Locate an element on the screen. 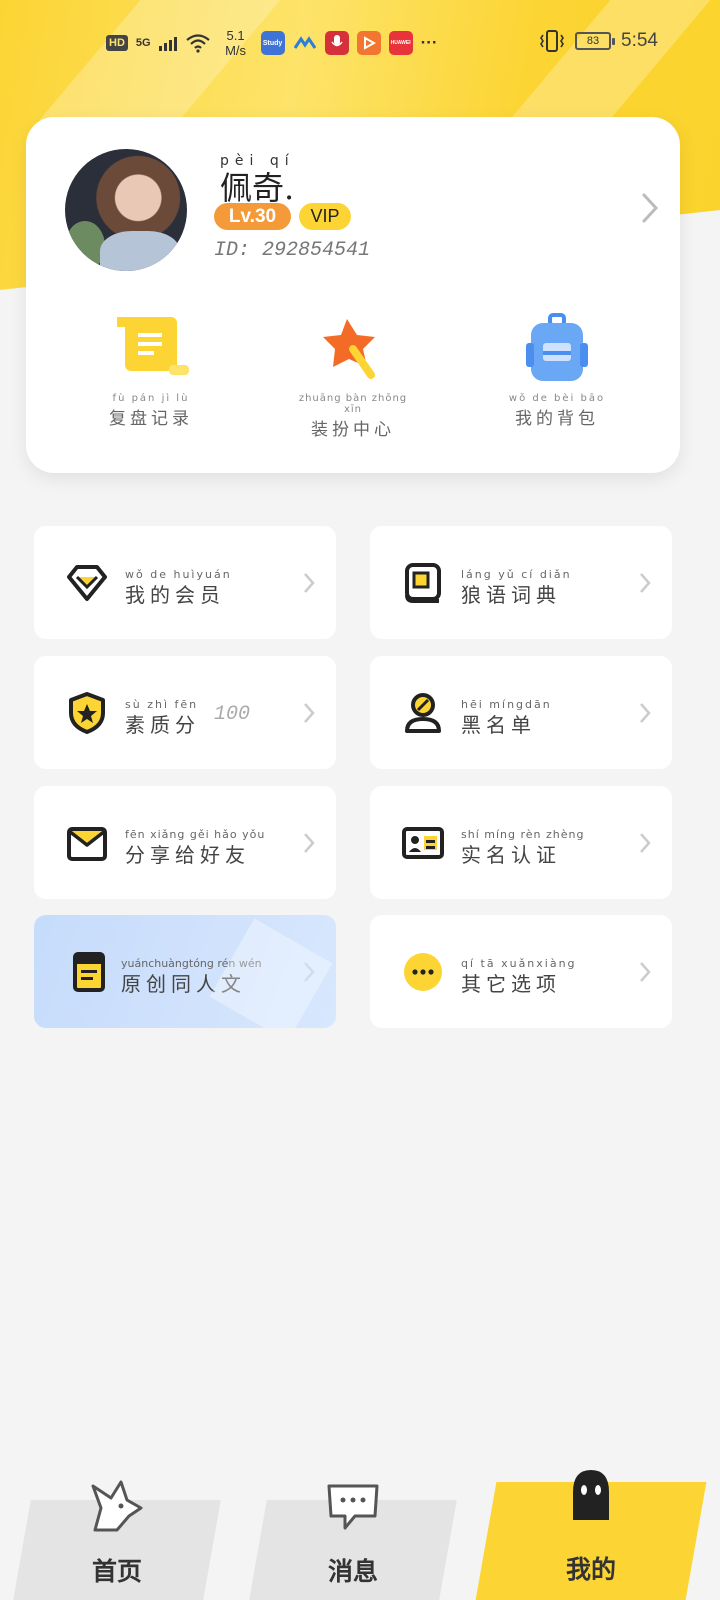  more-dots-icon is located at coordinates (423, 972).